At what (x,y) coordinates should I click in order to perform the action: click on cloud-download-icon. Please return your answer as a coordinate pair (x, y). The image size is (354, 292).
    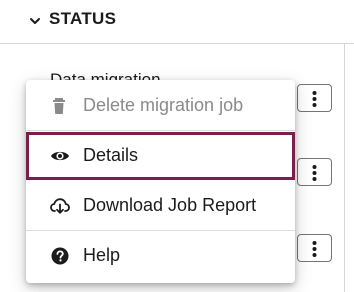
    Looking at the image, I should click on (60, 206).